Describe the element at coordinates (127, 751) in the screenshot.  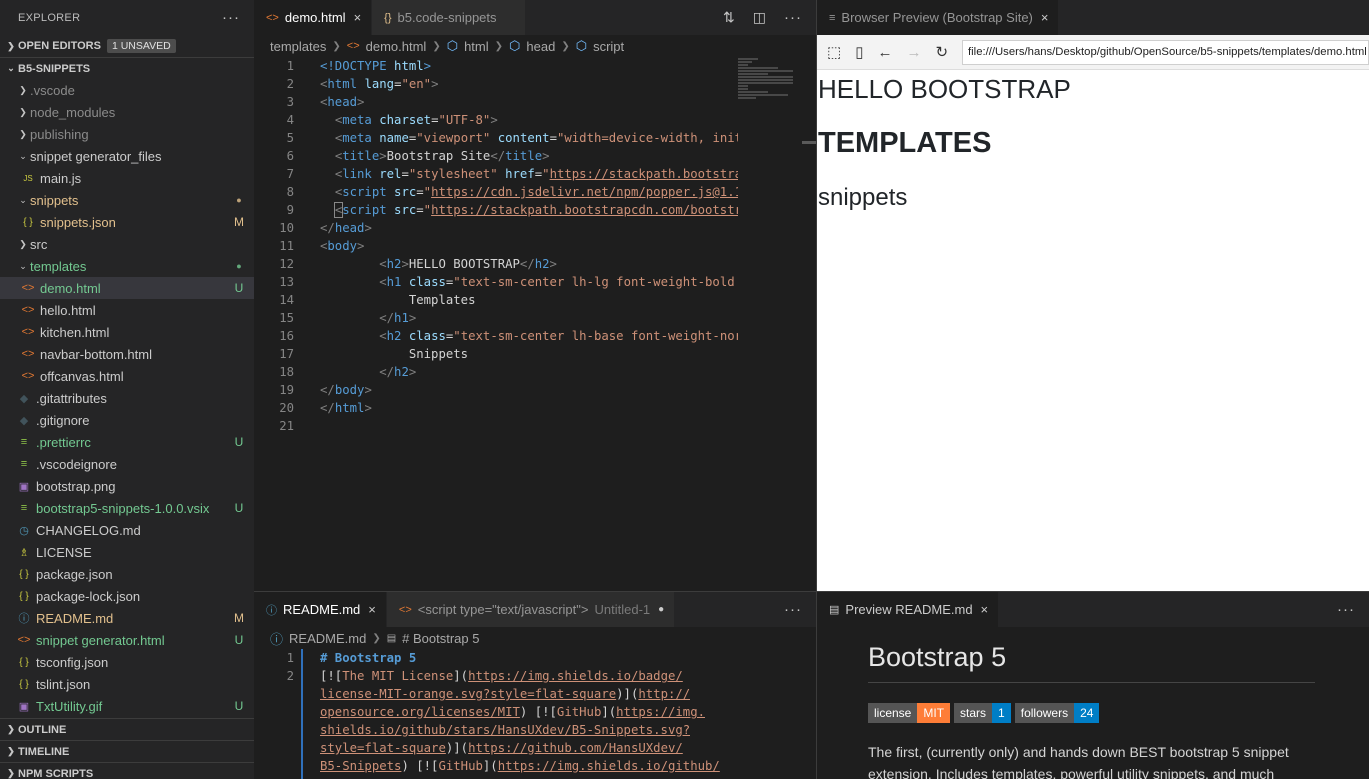
I see `timeline-section: ❯ TIMELINE` at that location.